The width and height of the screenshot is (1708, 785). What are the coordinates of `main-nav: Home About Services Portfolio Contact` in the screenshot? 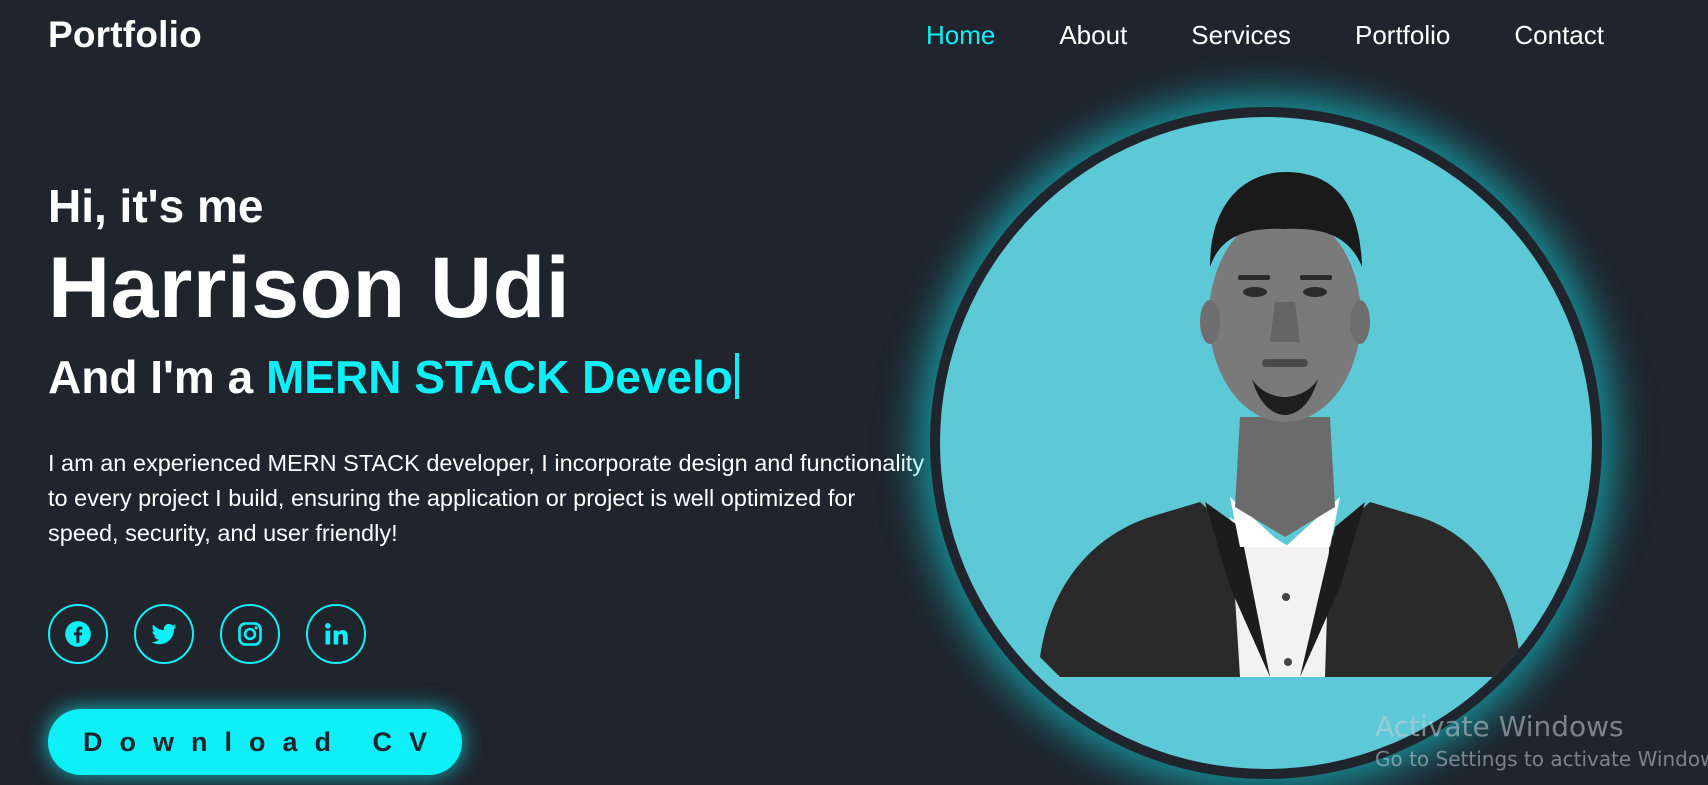 It's located at (1233, 35).